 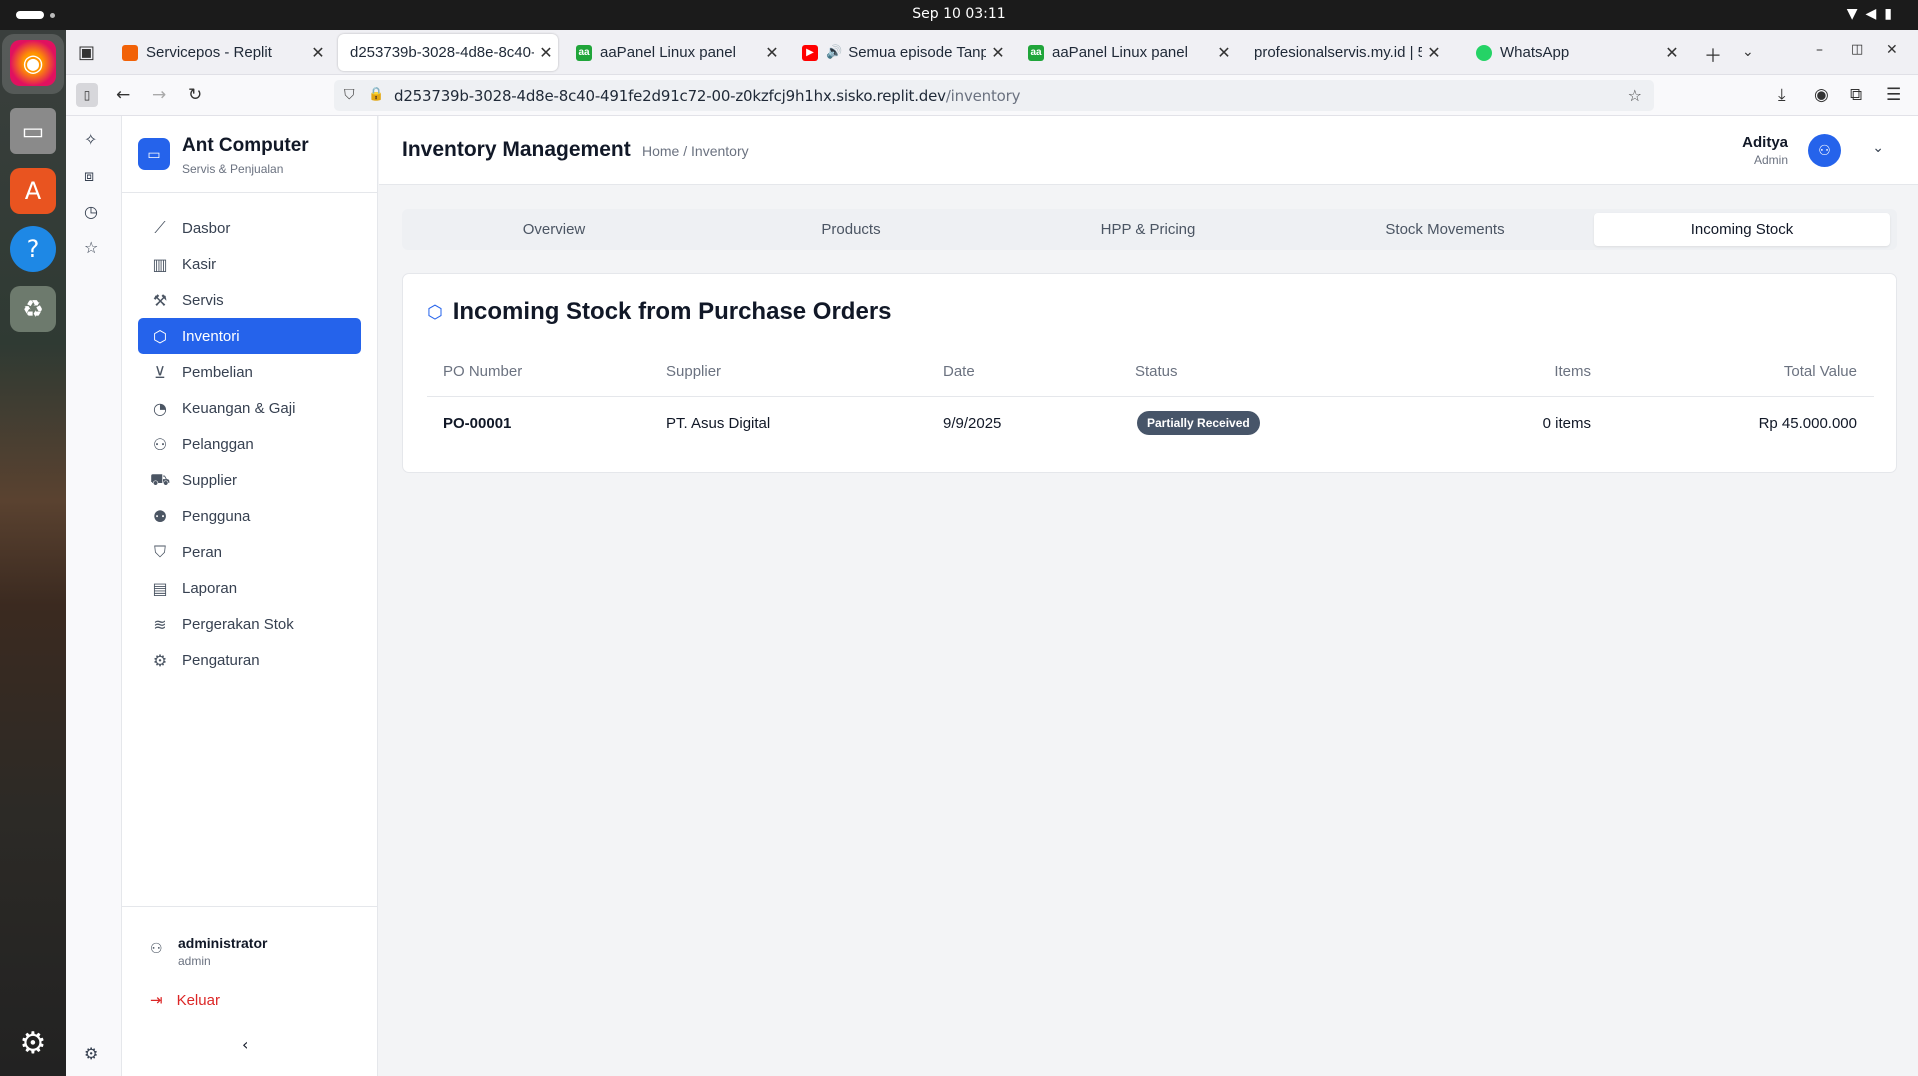 I want to click on sidebar-item-pelanggan: ⚇ Pelanggan, so click(x=249, y=444).